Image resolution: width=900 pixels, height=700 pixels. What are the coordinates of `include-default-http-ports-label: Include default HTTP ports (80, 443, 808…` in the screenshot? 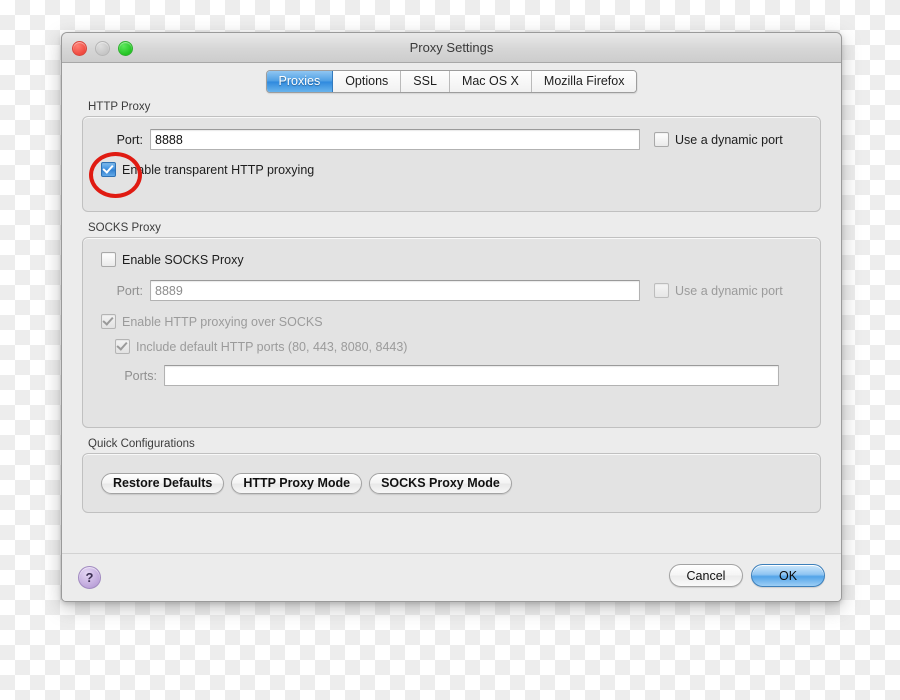 It's located at (272, 346).